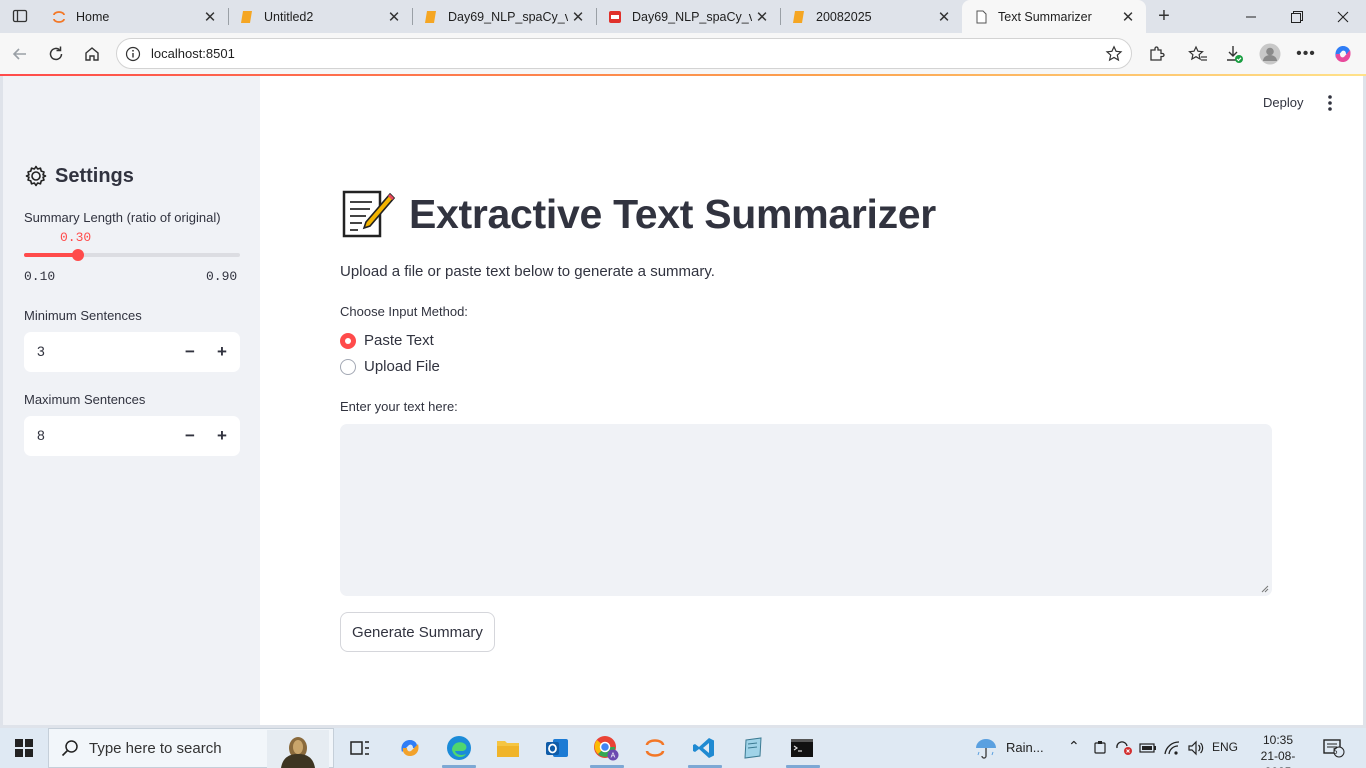 The width and height of the screenshot is (1366, 768). I want to click on taskbar-edge-app, so click(459, 748).